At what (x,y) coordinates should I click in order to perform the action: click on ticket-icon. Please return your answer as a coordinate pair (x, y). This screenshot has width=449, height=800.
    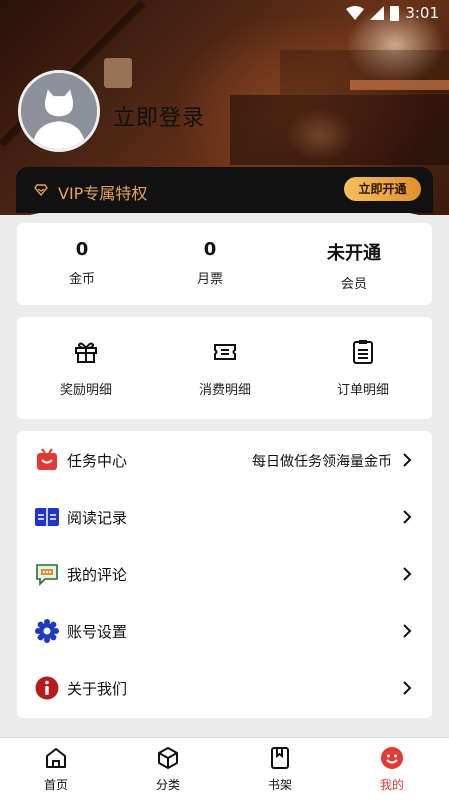
    Looking at the image, I should click on (225, 352).